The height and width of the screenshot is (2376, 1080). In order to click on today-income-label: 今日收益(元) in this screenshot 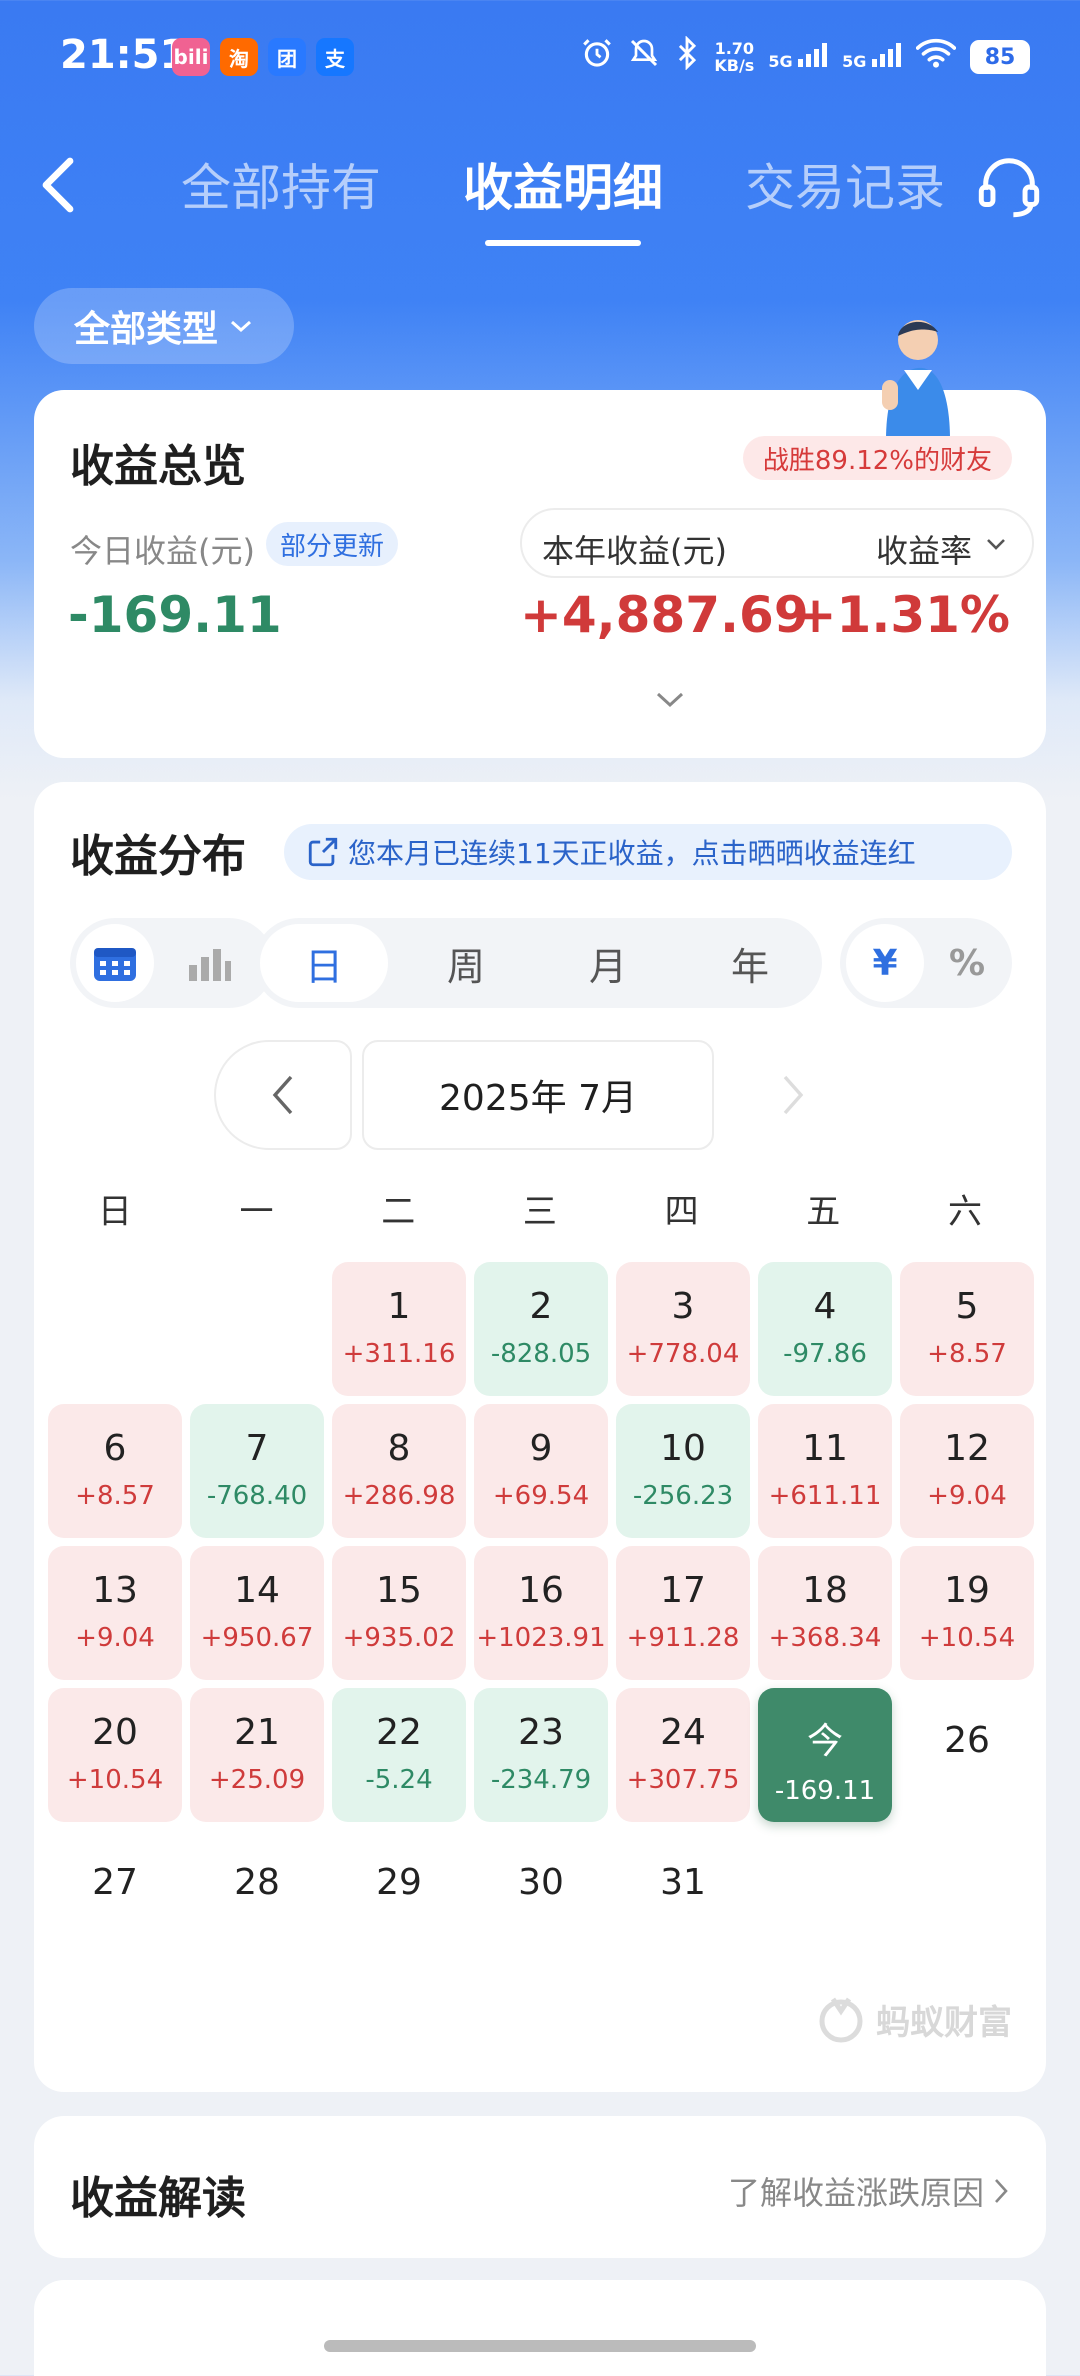, I will do `click(162, 551)`.